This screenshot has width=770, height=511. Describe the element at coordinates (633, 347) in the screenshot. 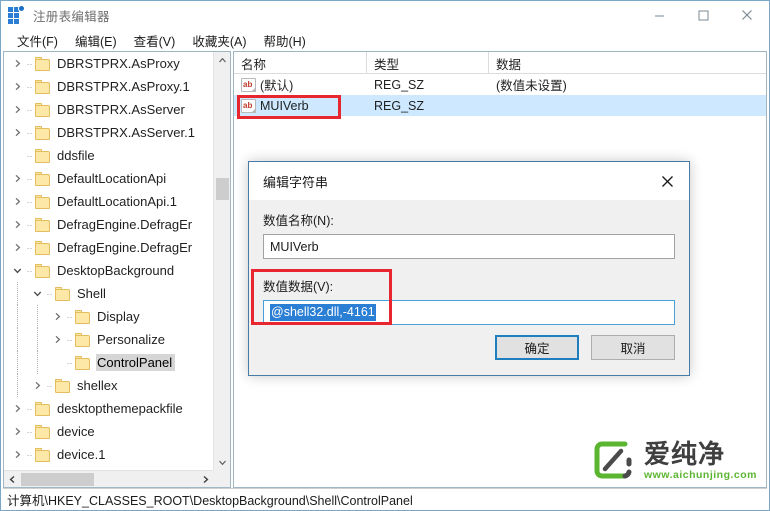

I see `cancel-button: 取消` at that location.